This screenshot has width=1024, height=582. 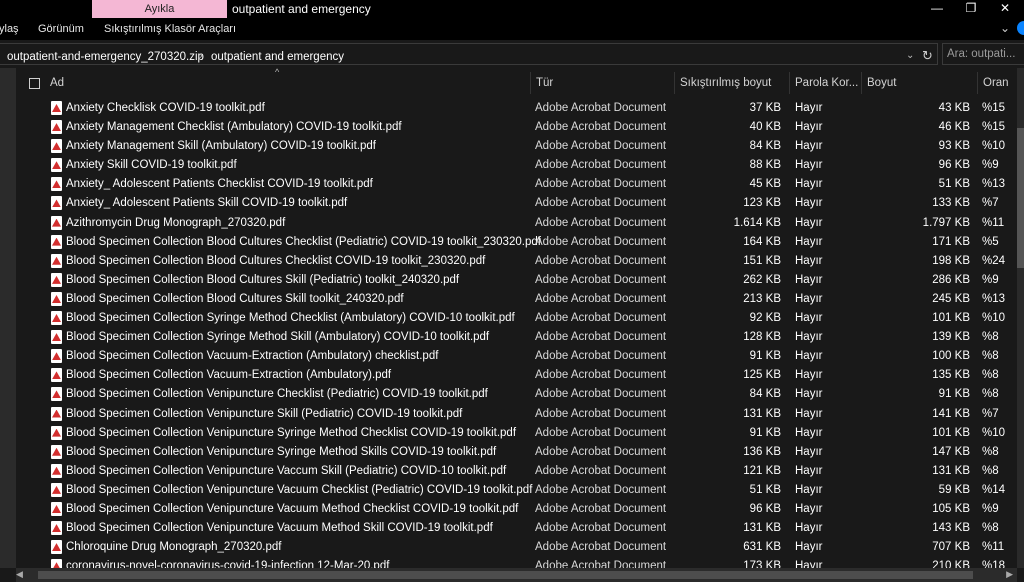 What do you see at coordinates (165, 108) in the screenshot?
I see `file-name: Anxiety Checklisk COVID-19 toolkit.pdf` at bounding box center [165, 108].